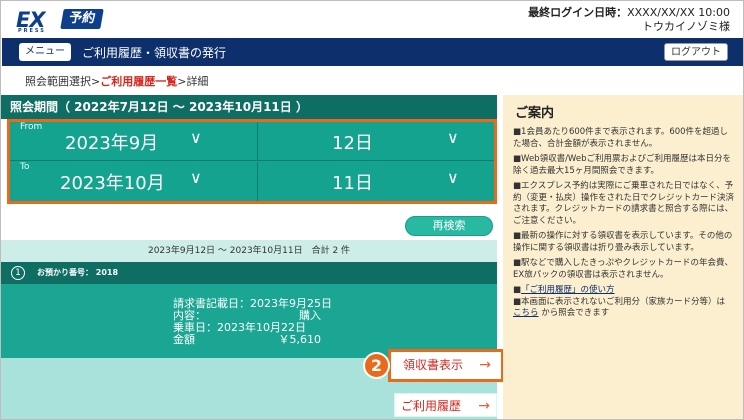 The width and height of the screenshot is (744, 420). Describe the element at coordinates (18, 273) in the screenshot. I see `order-index: 1` at that location.